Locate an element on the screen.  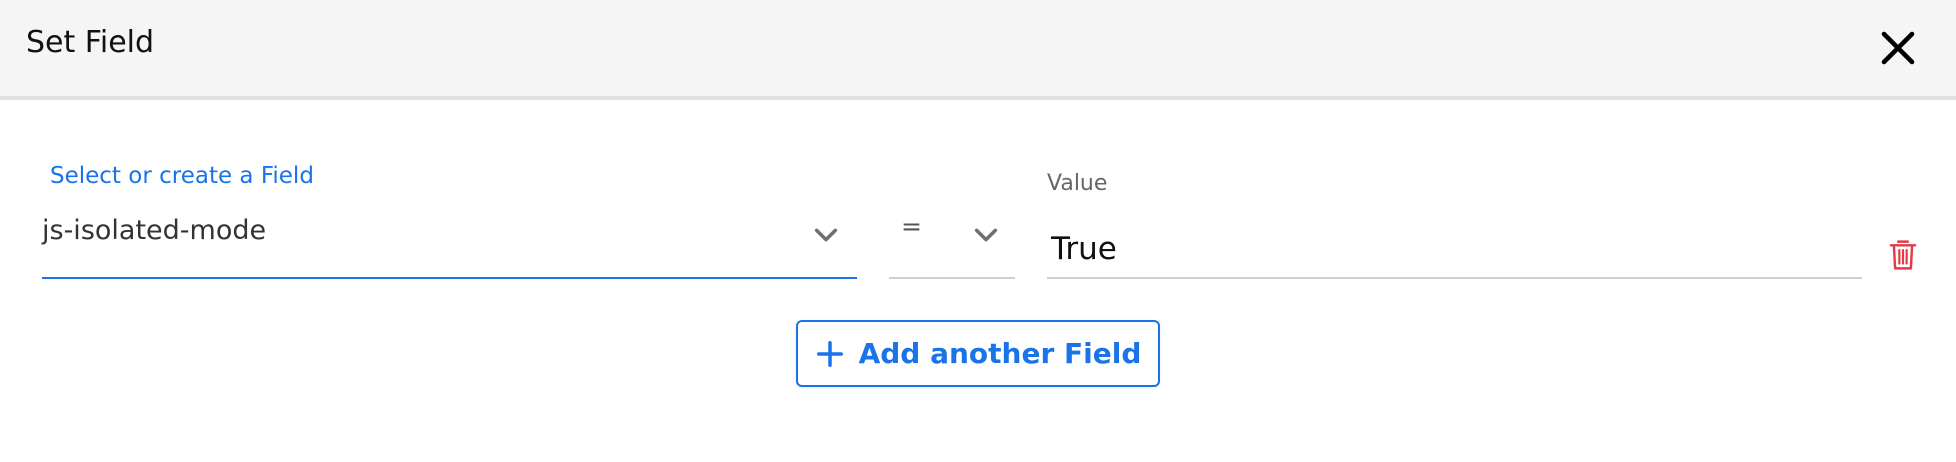
value-input-label: Value is located at coordinates (1077, 183).